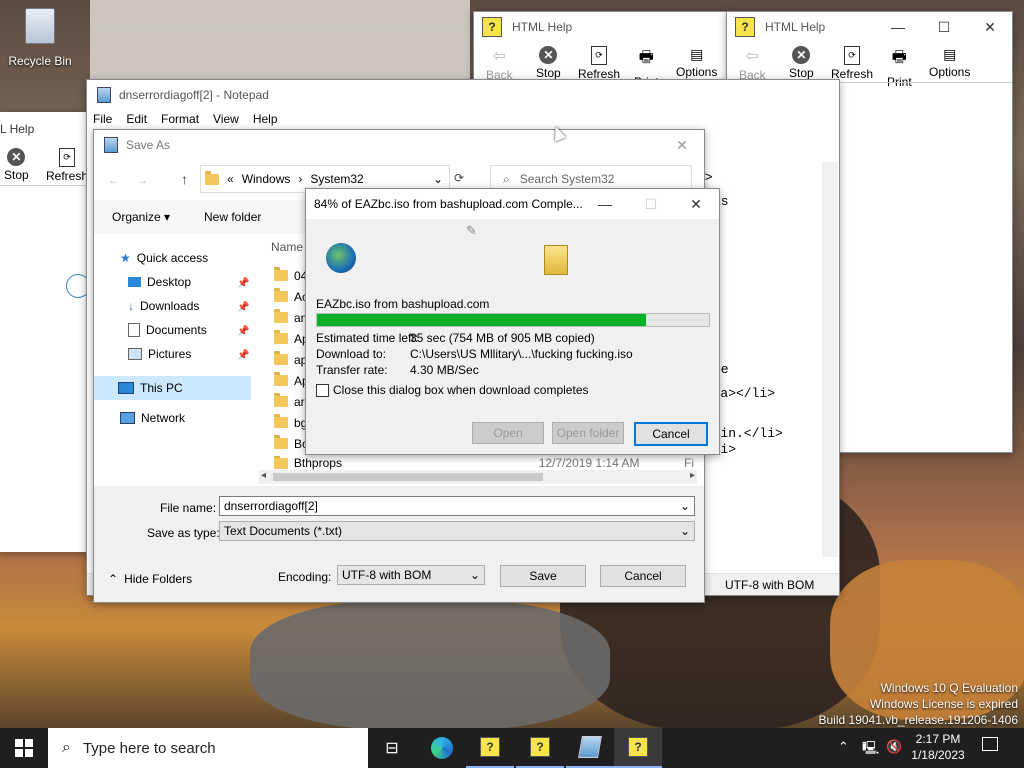 The width and height of the screenshot is (1024, 768). What do you see at coordinates (752, 56) in the screenshot?
I see `back-arrow-icon: ⇦` at bounding box center [752, 56].